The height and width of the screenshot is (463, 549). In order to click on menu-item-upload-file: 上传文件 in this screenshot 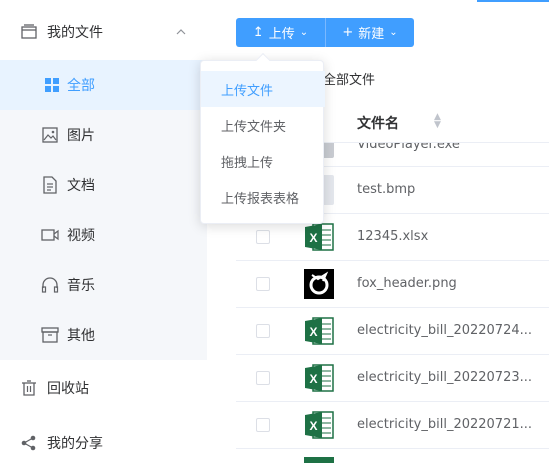, I will do `click(263, 89)`.